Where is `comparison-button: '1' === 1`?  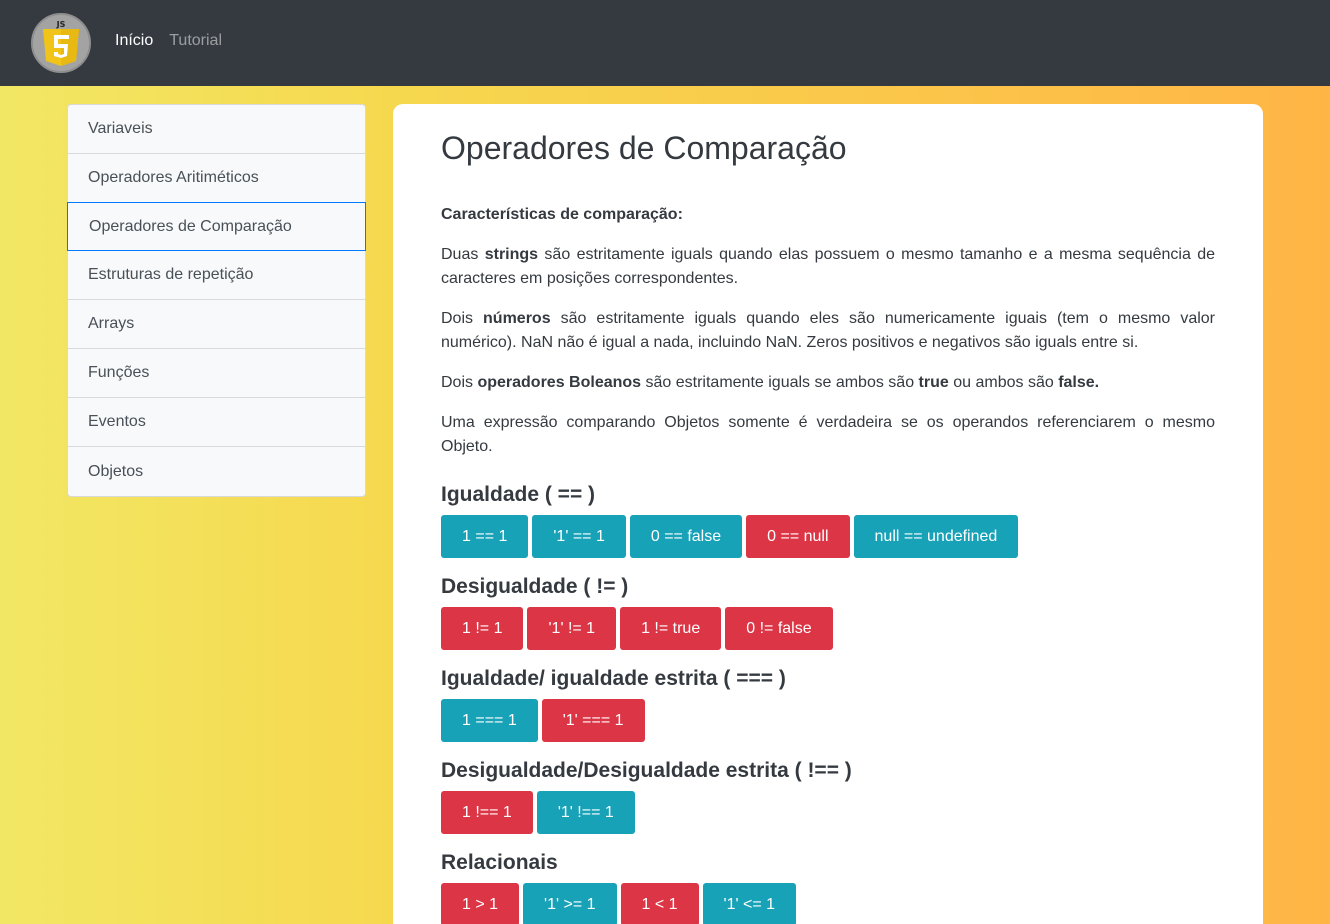
comparison-button: '1' === 1 is located at coordinates (593, 720).